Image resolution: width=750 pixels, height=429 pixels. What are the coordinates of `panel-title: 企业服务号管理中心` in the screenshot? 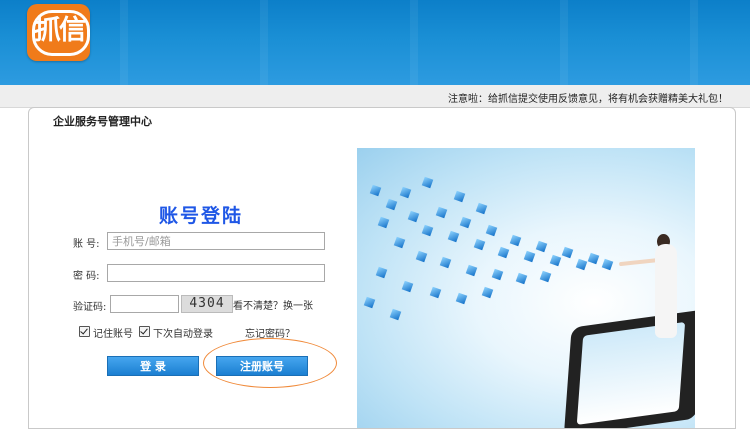 It's located at (102, 121).